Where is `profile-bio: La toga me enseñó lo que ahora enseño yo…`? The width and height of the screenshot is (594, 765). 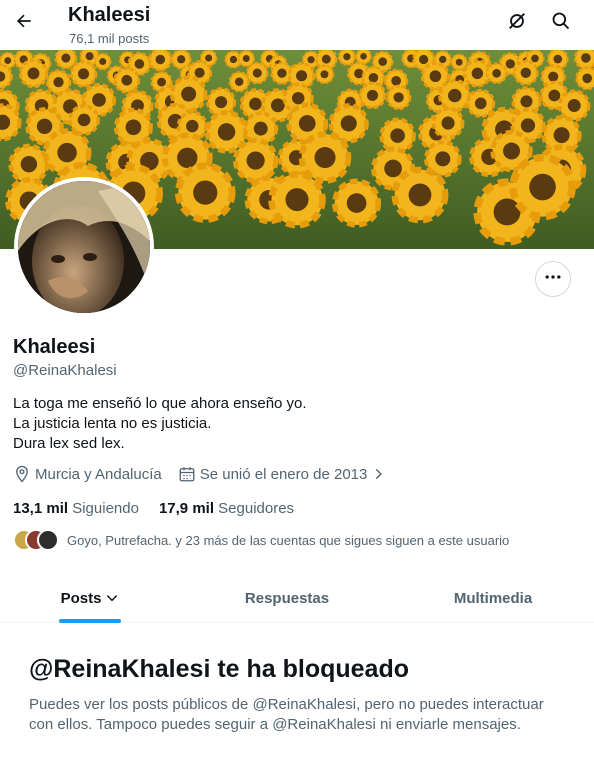 profile-bio: La toga me enseñó lo que ahora enseño yo… is located at coordinates (160, 424).